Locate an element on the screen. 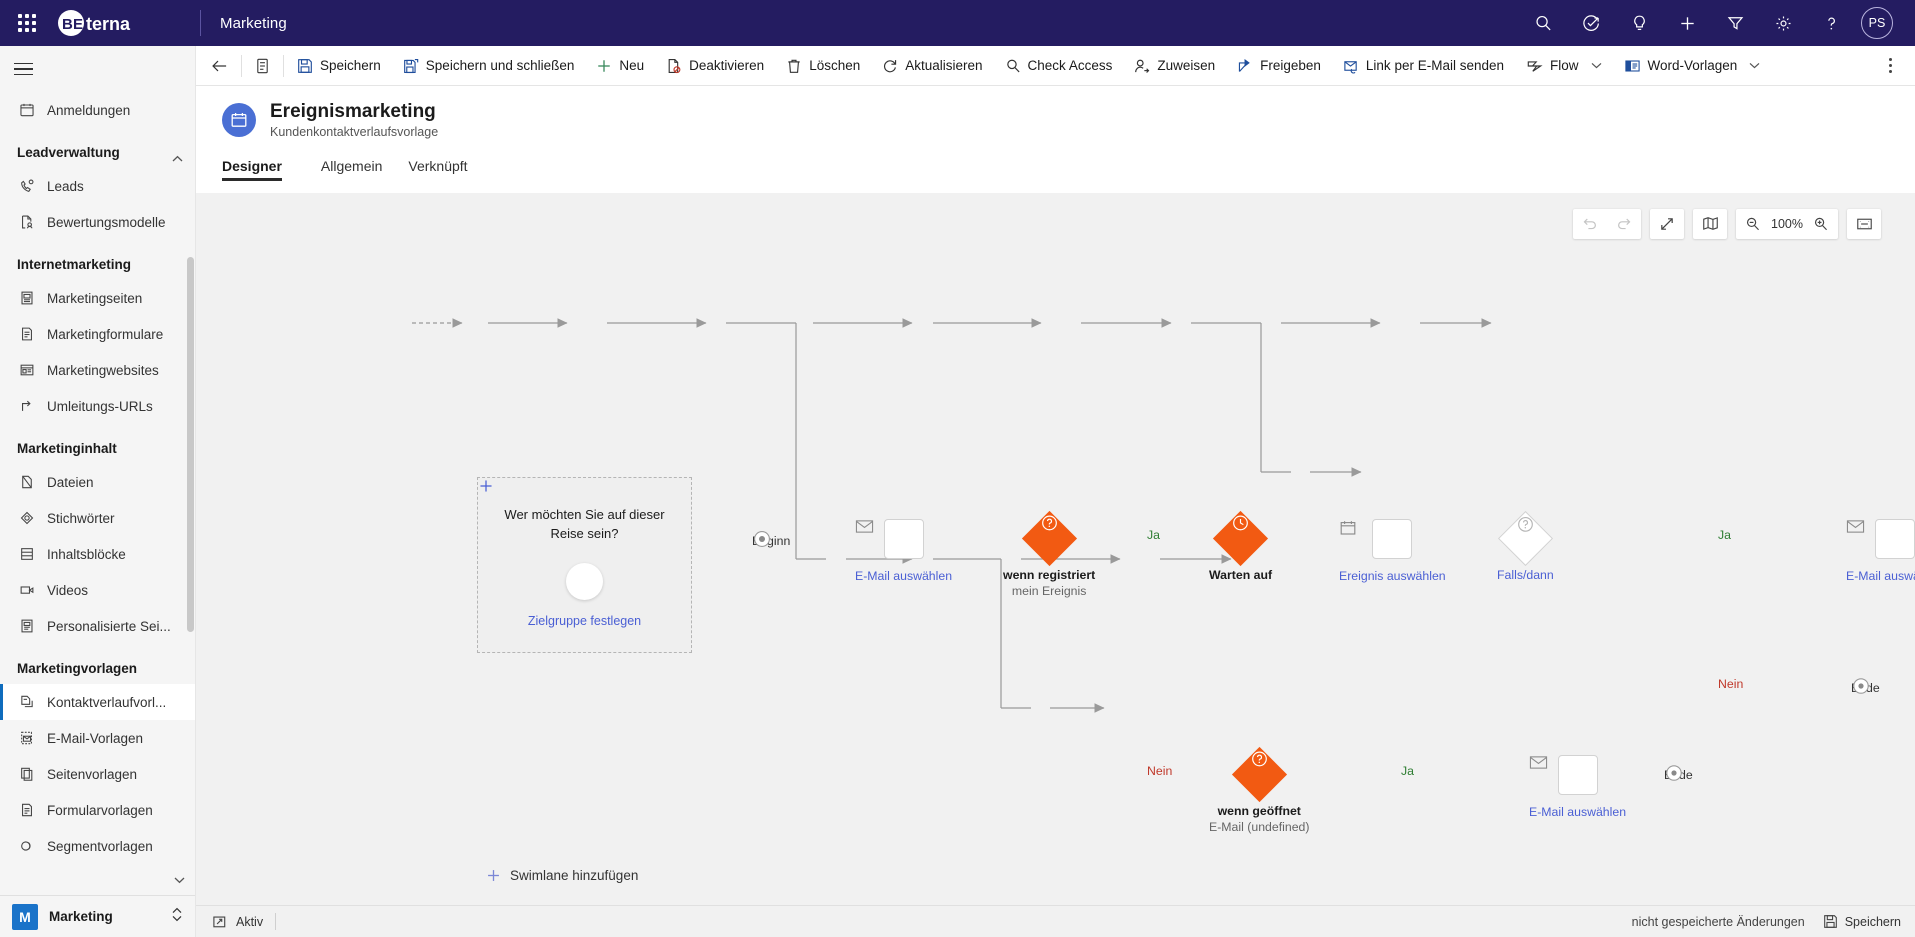  lightbulb-icon is located at coordinates (1639, 23).